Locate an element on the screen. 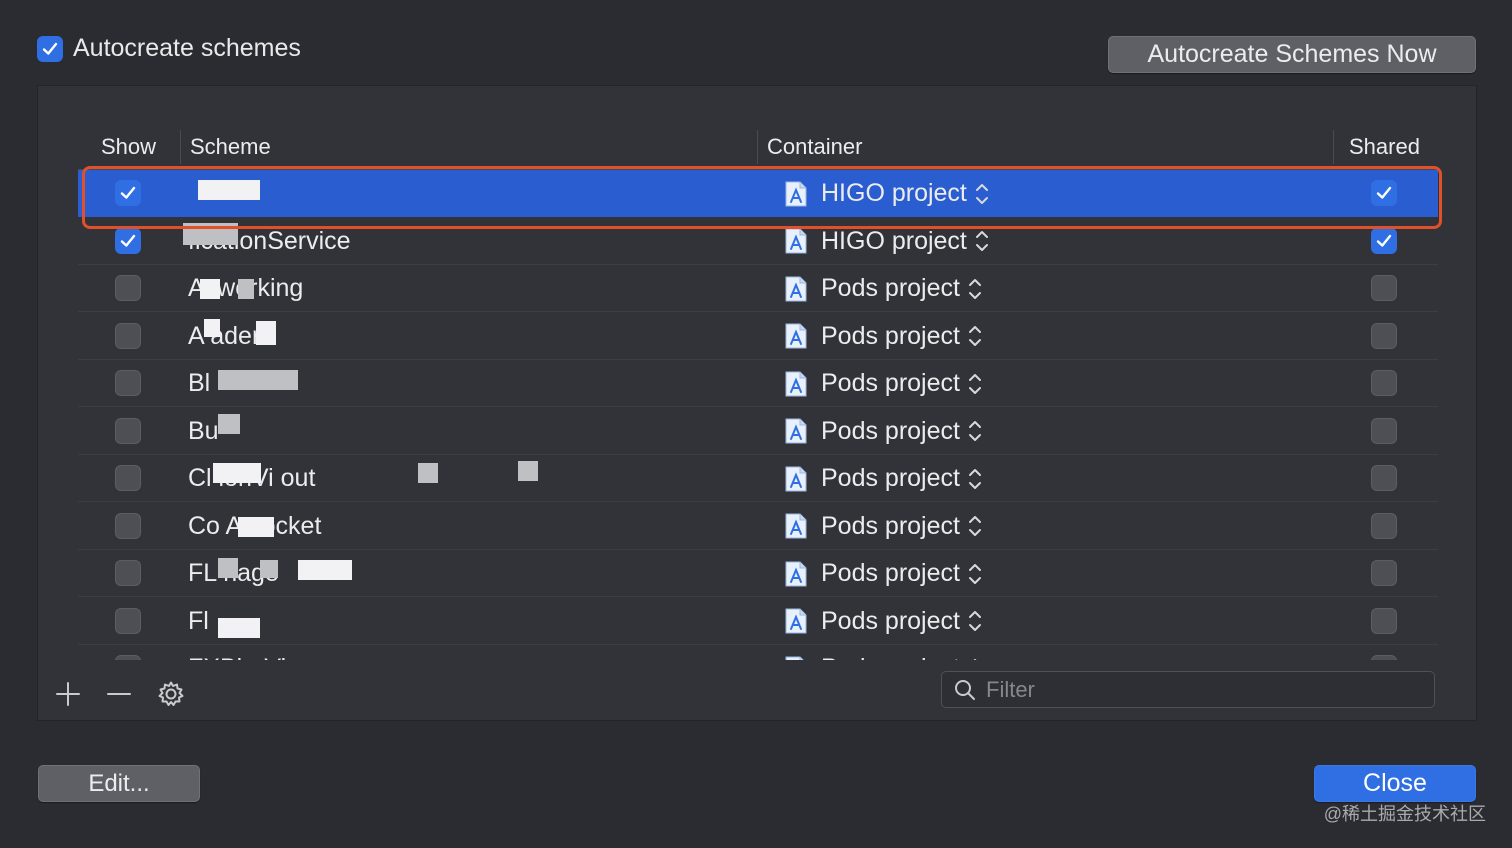 This screenshot has width=1512, height=848. filter-field is located at coordinates (1188, 689).